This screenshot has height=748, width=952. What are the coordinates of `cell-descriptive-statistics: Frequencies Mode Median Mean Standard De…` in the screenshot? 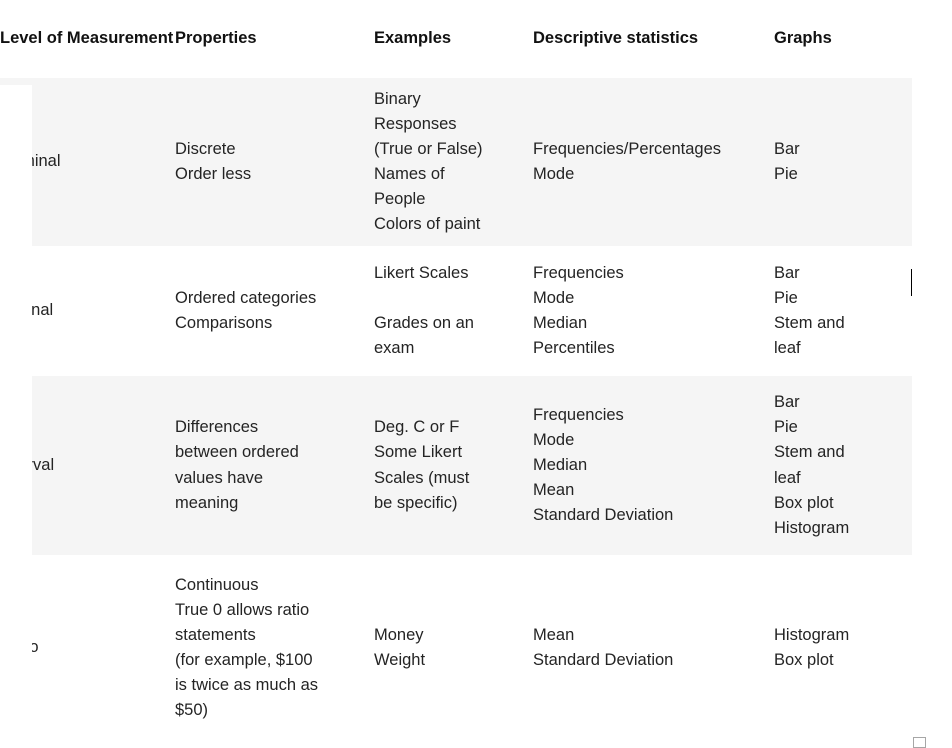 It's located at (653, 465).